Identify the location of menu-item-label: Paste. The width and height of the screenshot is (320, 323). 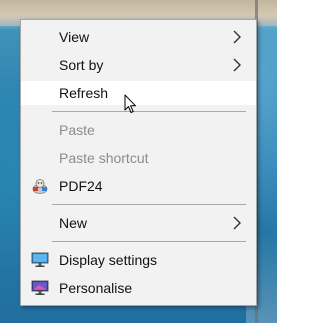
(77, 130).